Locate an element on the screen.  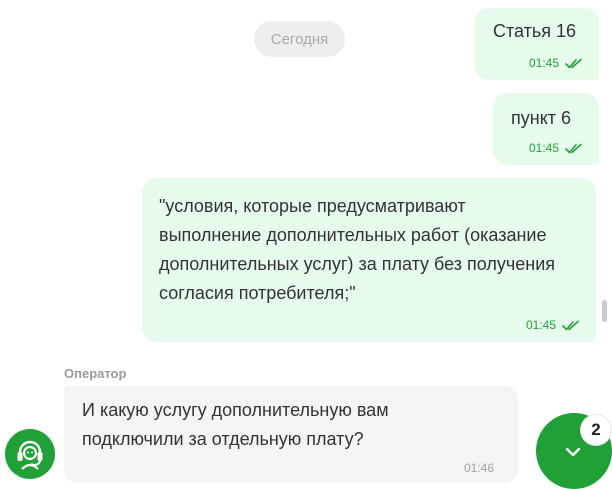
message-time: 01:46 is located at coordinates (478, 468).